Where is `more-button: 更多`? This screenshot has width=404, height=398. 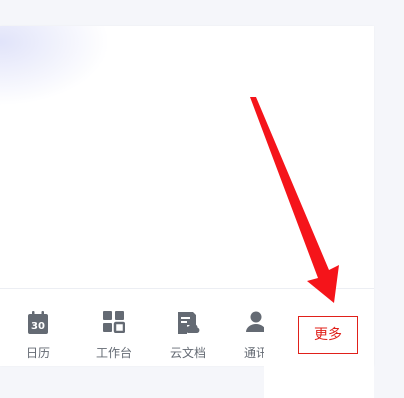
more-button: 更多 is located at coordinates (328, 335).